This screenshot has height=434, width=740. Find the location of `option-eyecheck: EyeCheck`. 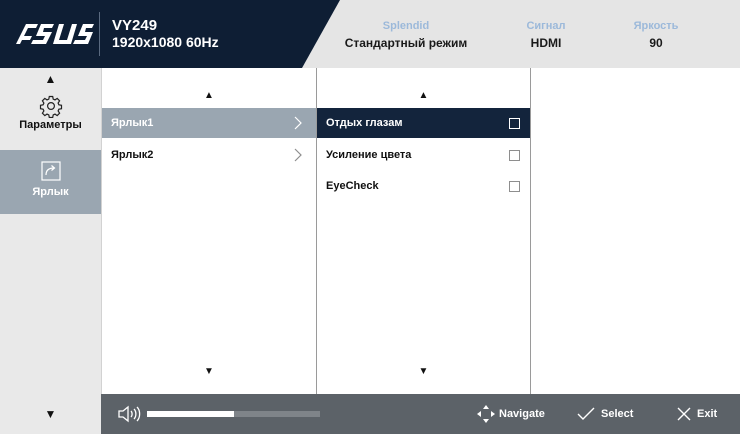

option-eyecheck: EyeCheck is located at coordinates (423, 186).